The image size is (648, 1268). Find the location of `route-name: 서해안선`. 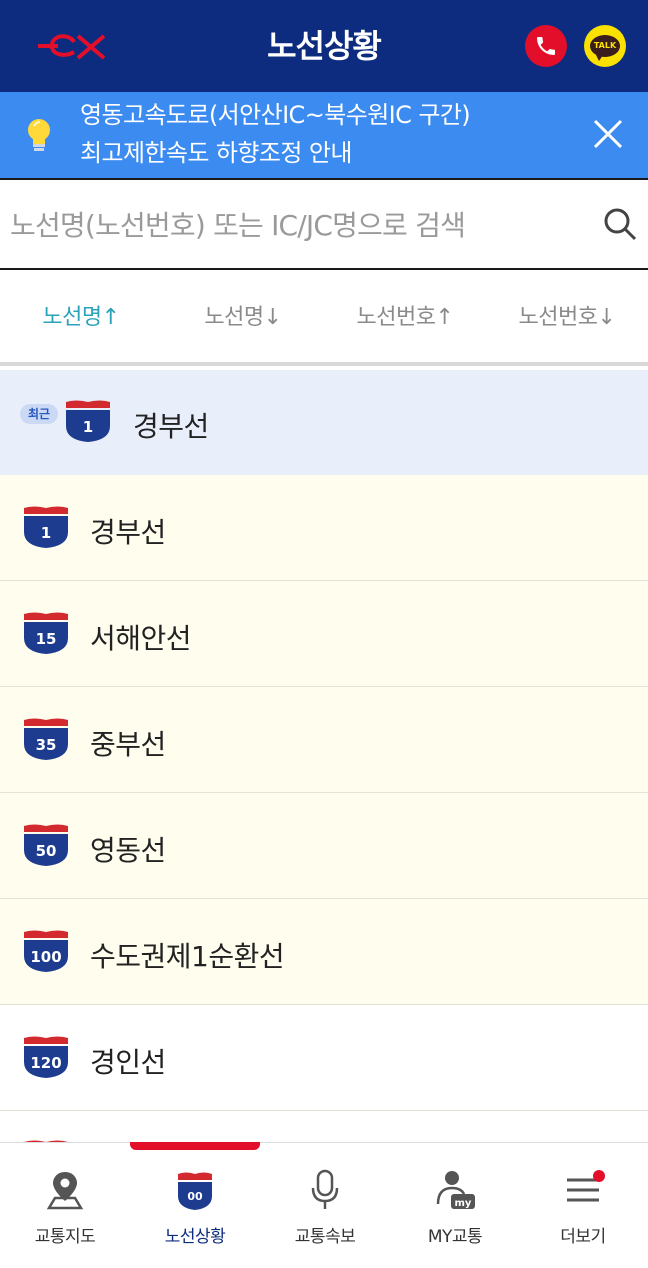

route-name: 서해안선 is located at coordinates (141, 638).